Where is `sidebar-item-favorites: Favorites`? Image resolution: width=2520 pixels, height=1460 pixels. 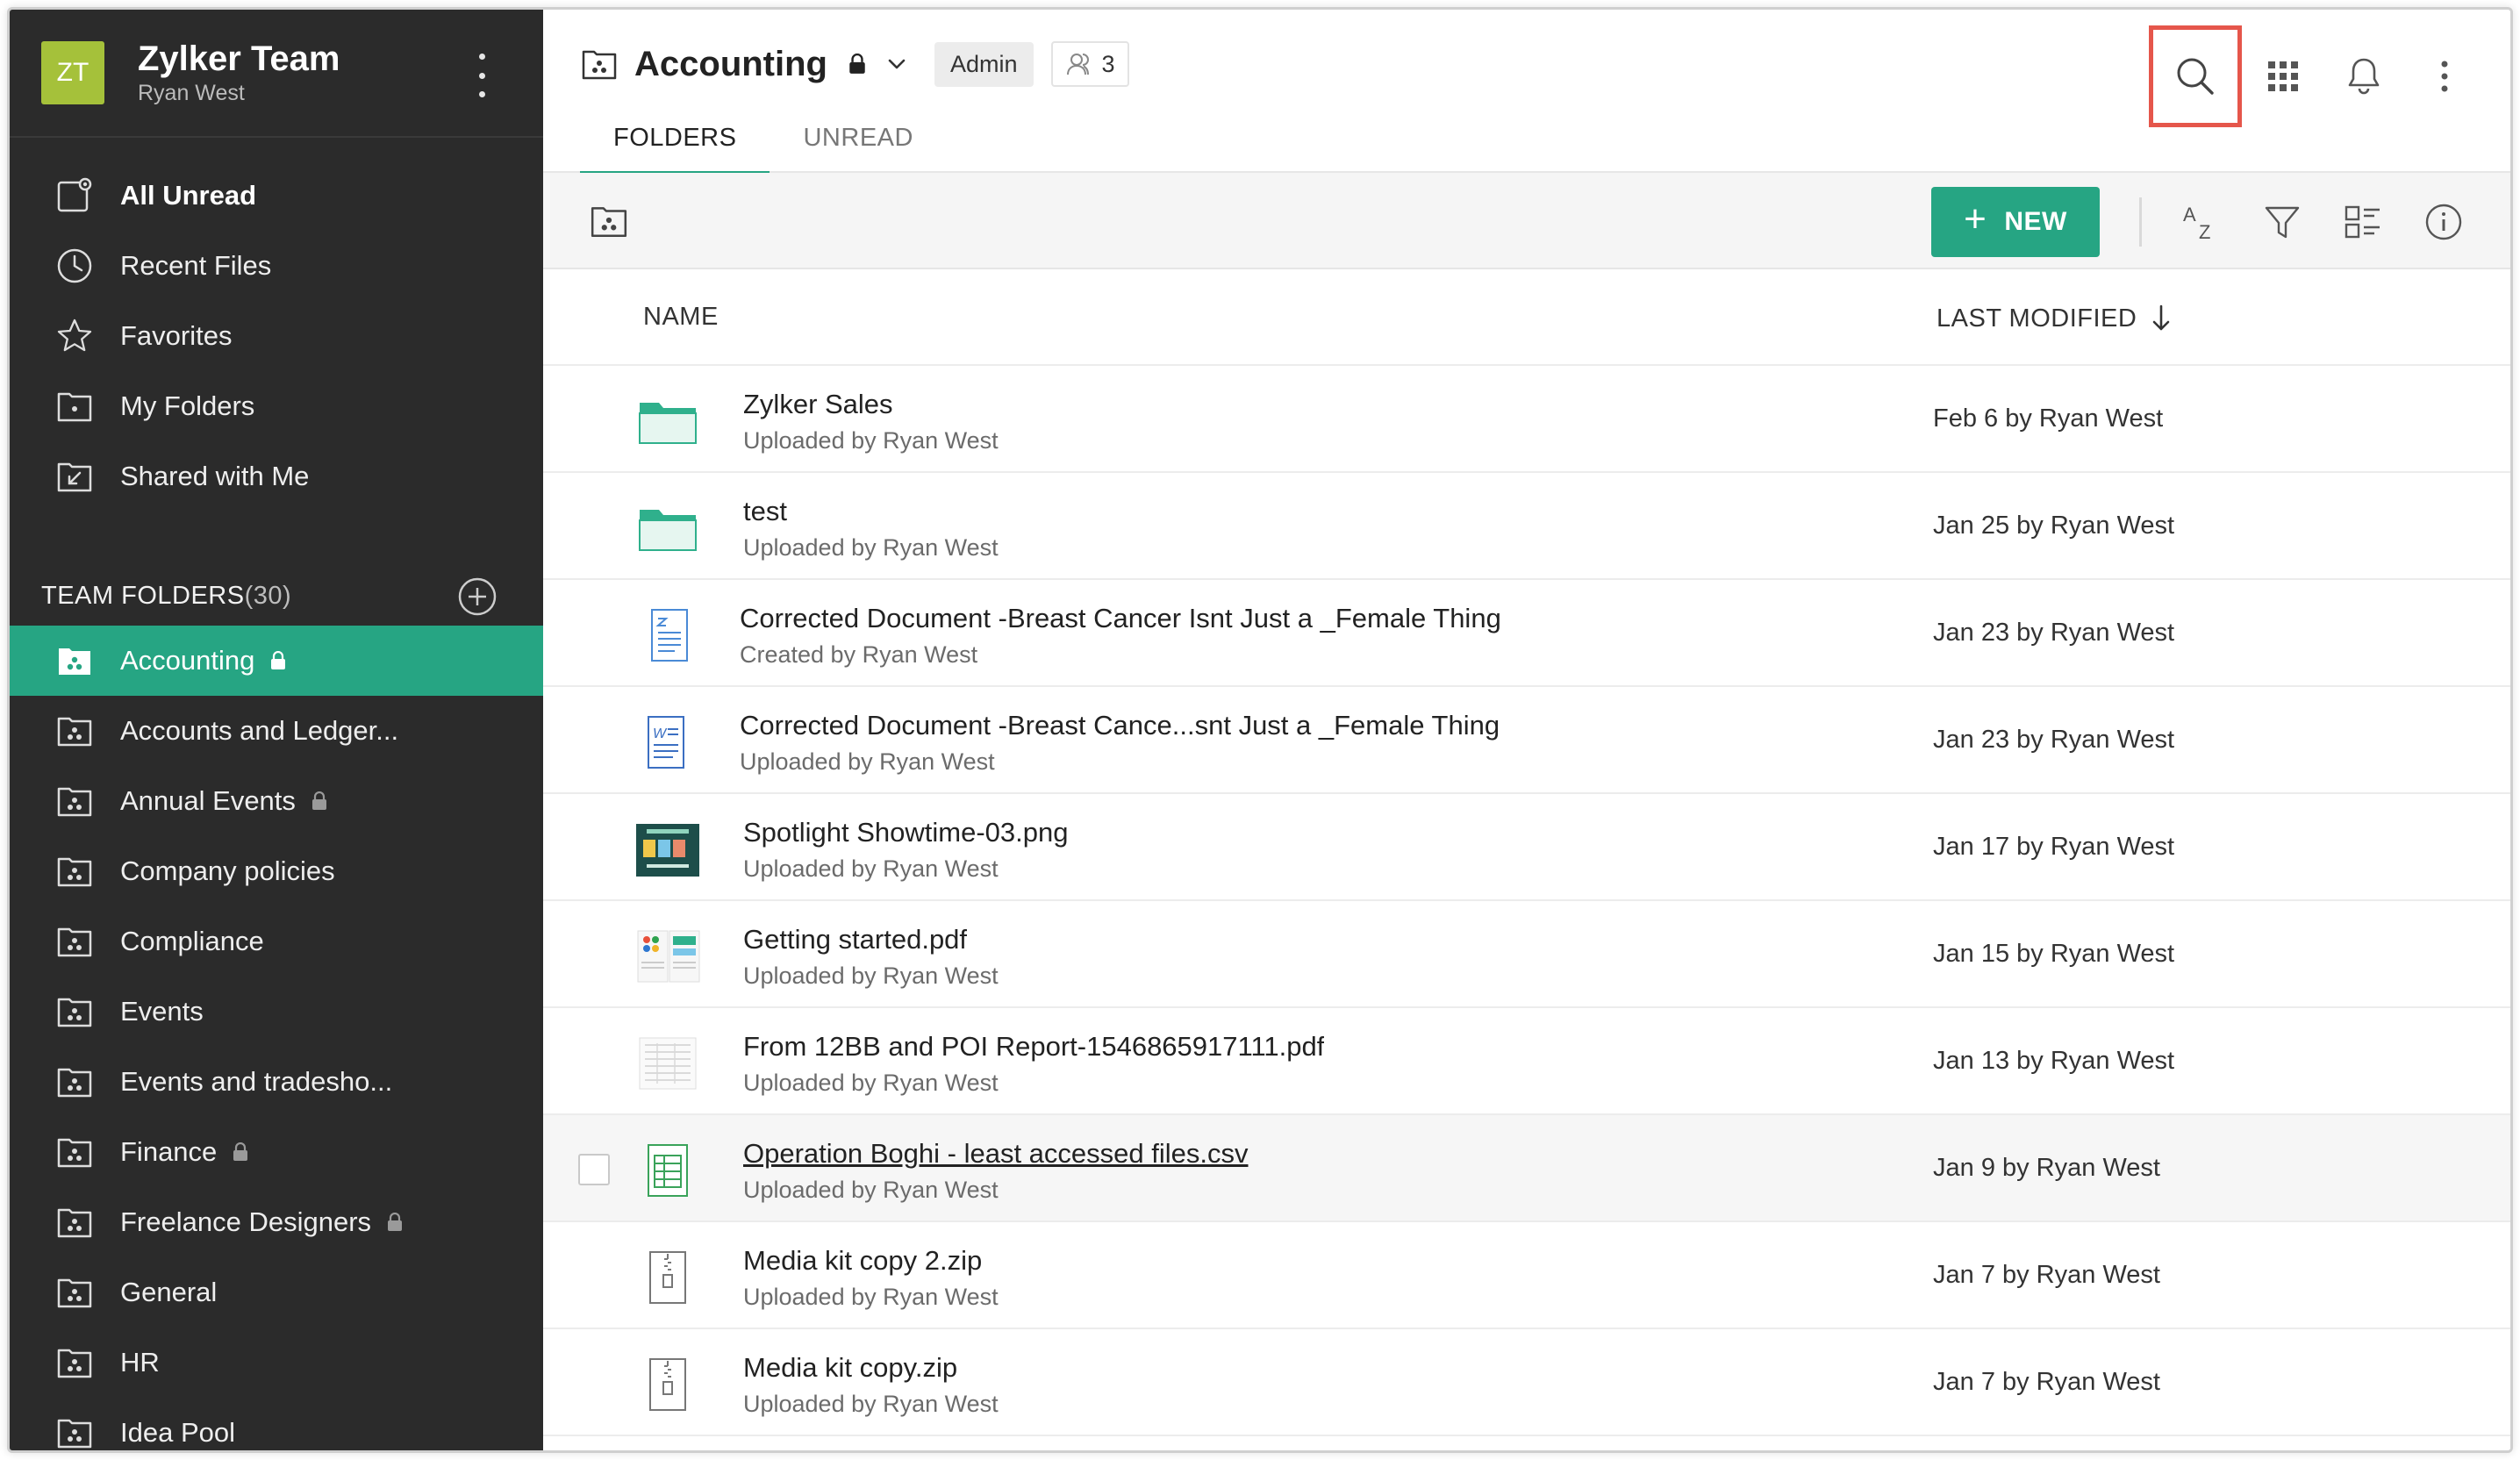 sidebar-item-favorites: Favorites is located at coordinates (276, 336).